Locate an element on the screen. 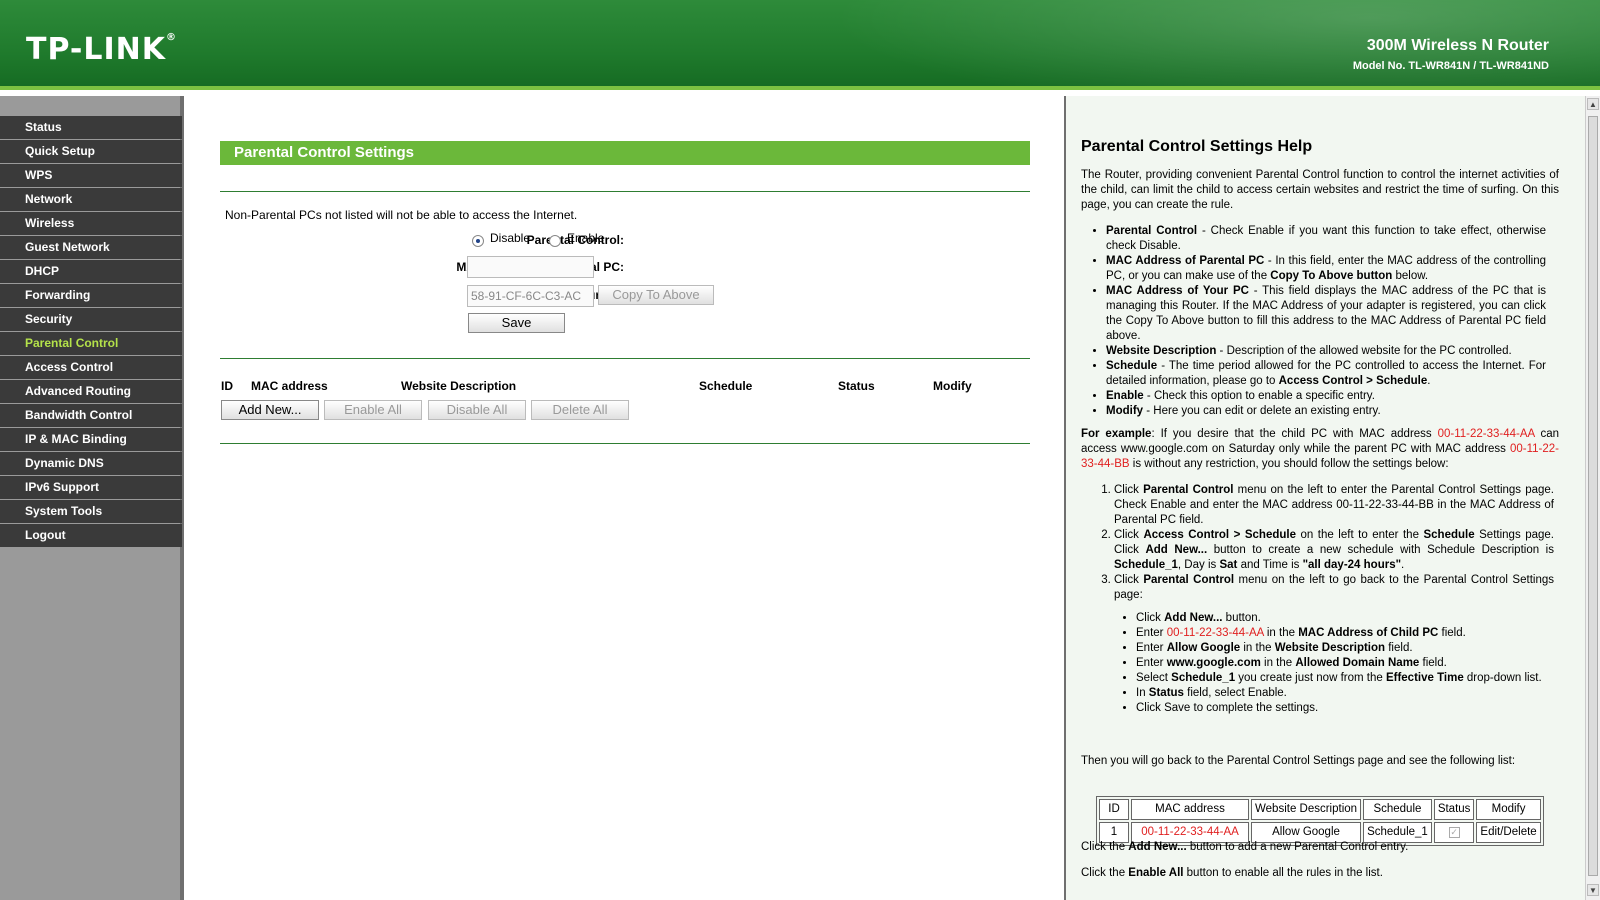 The height and width of the screenshot is (900, 1600). disable-all-button: Disable All is located at coordinates (477, 410).